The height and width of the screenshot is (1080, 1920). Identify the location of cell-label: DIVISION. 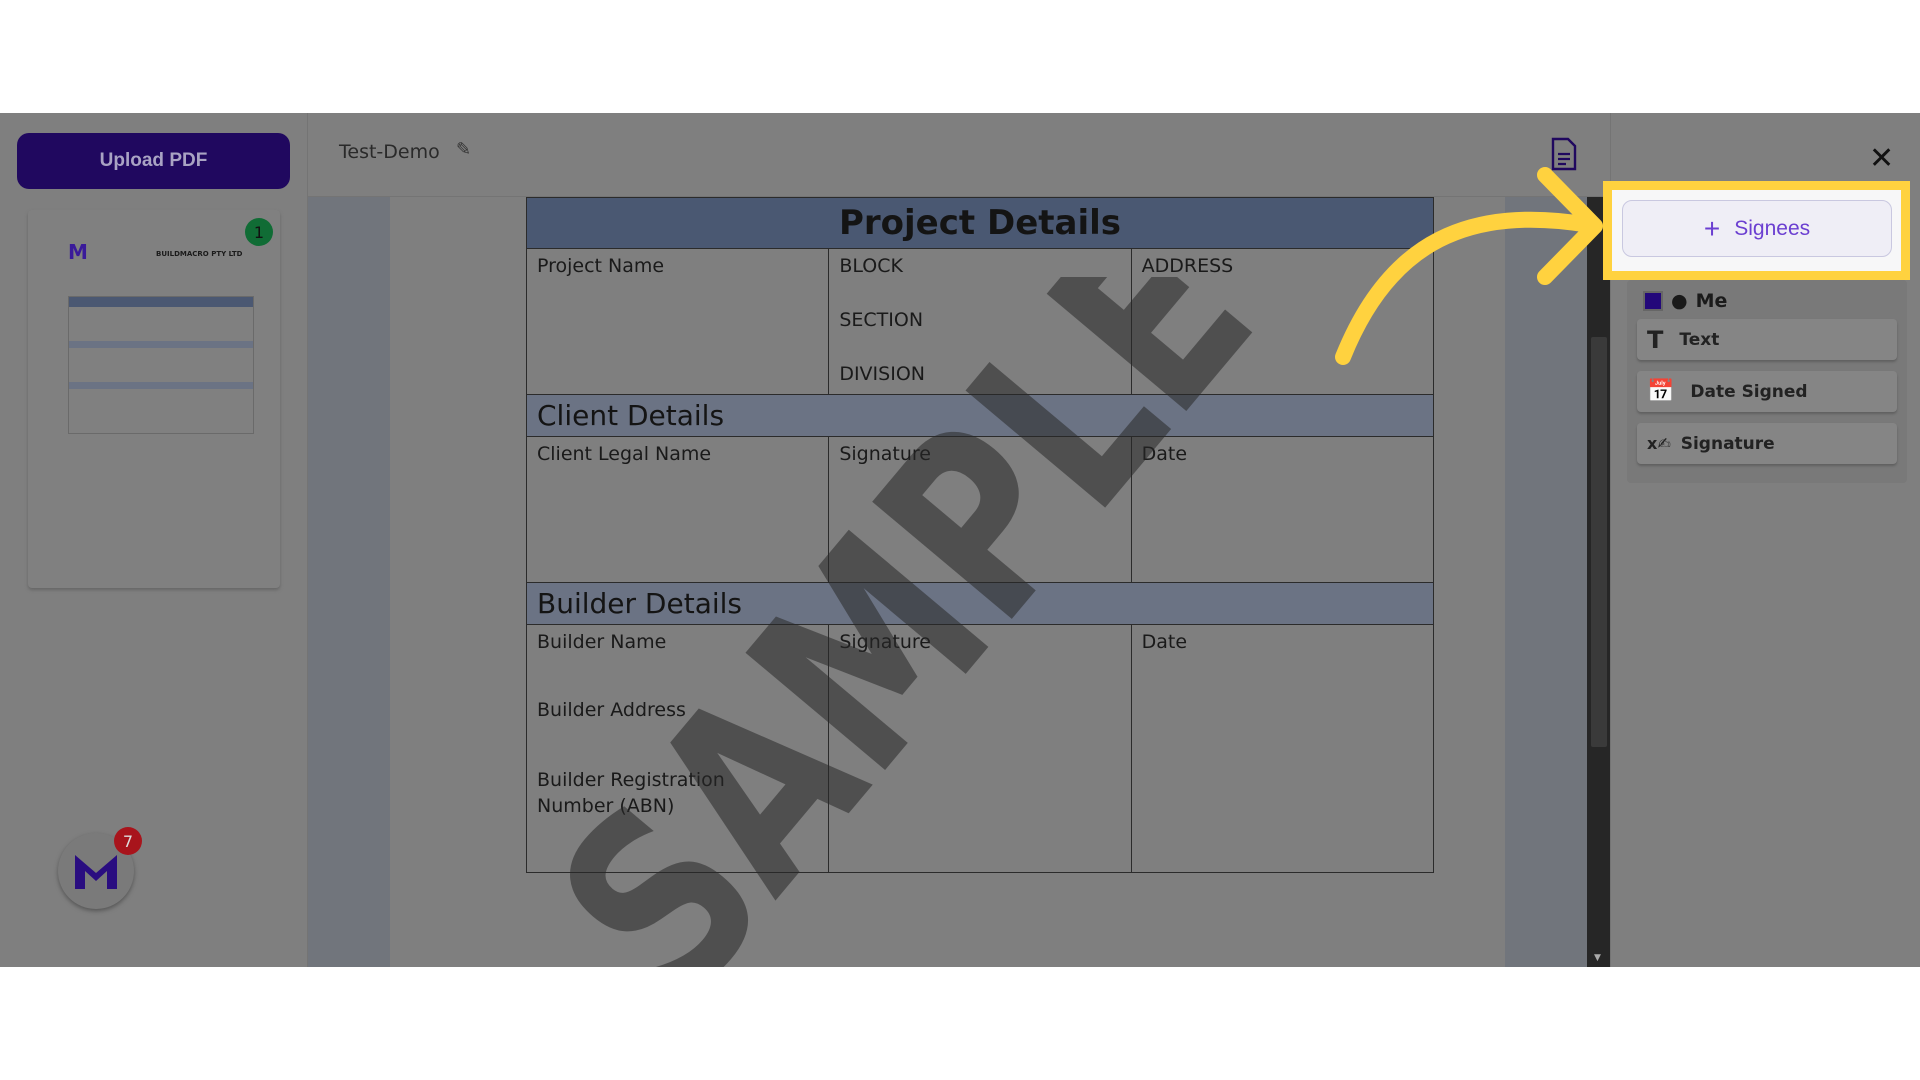
(882, 374).